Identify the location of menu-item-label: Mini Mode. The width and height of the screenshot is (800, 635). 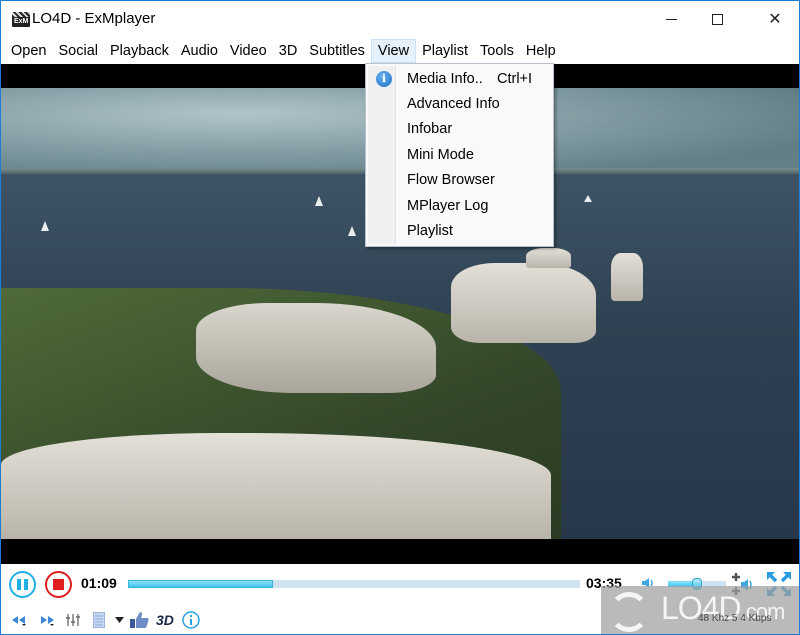
(440, 154).